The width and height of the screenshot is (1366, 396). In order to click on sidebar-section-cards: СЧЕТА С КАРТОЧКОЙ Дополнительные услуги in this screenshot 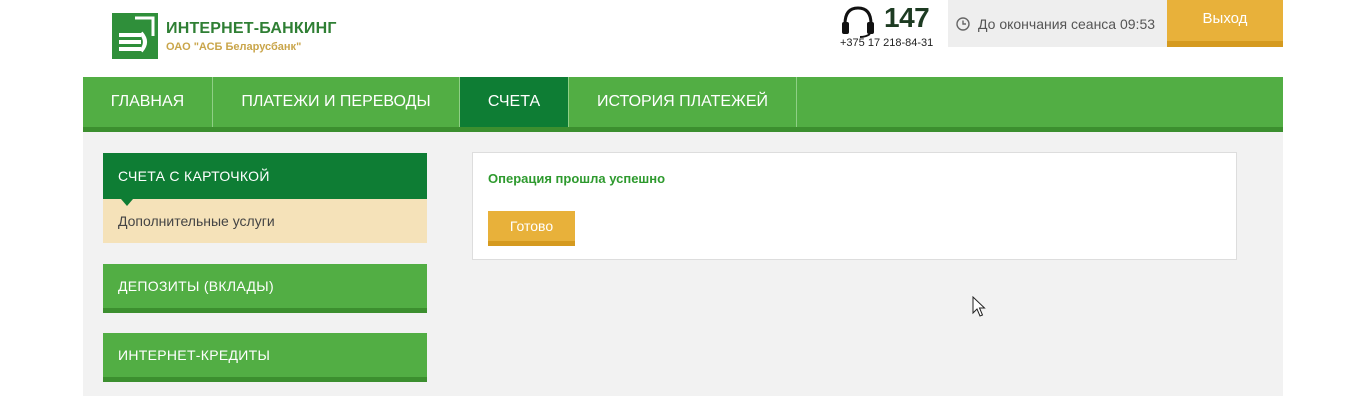, I will do `click(265, 198)`.